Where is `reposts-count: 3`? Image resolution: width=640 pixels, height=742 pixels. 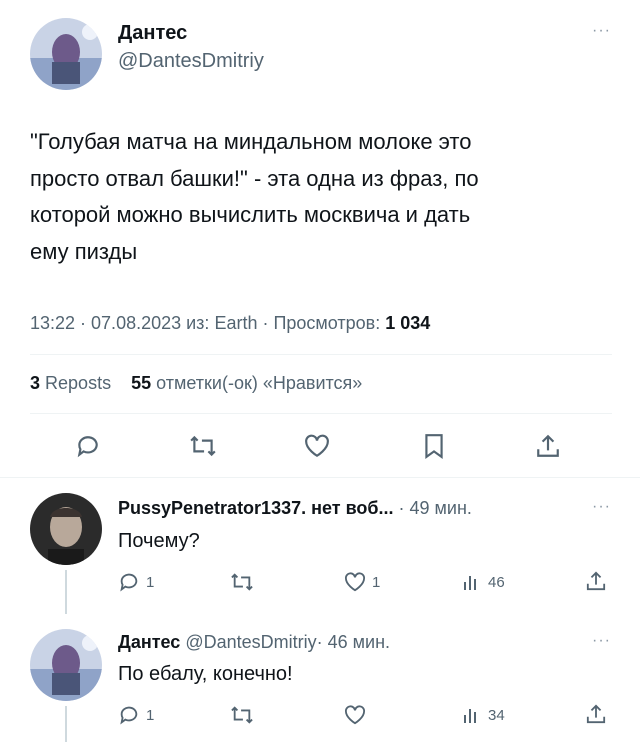
reposts-count: 3 is located at coordinates (35, 383).